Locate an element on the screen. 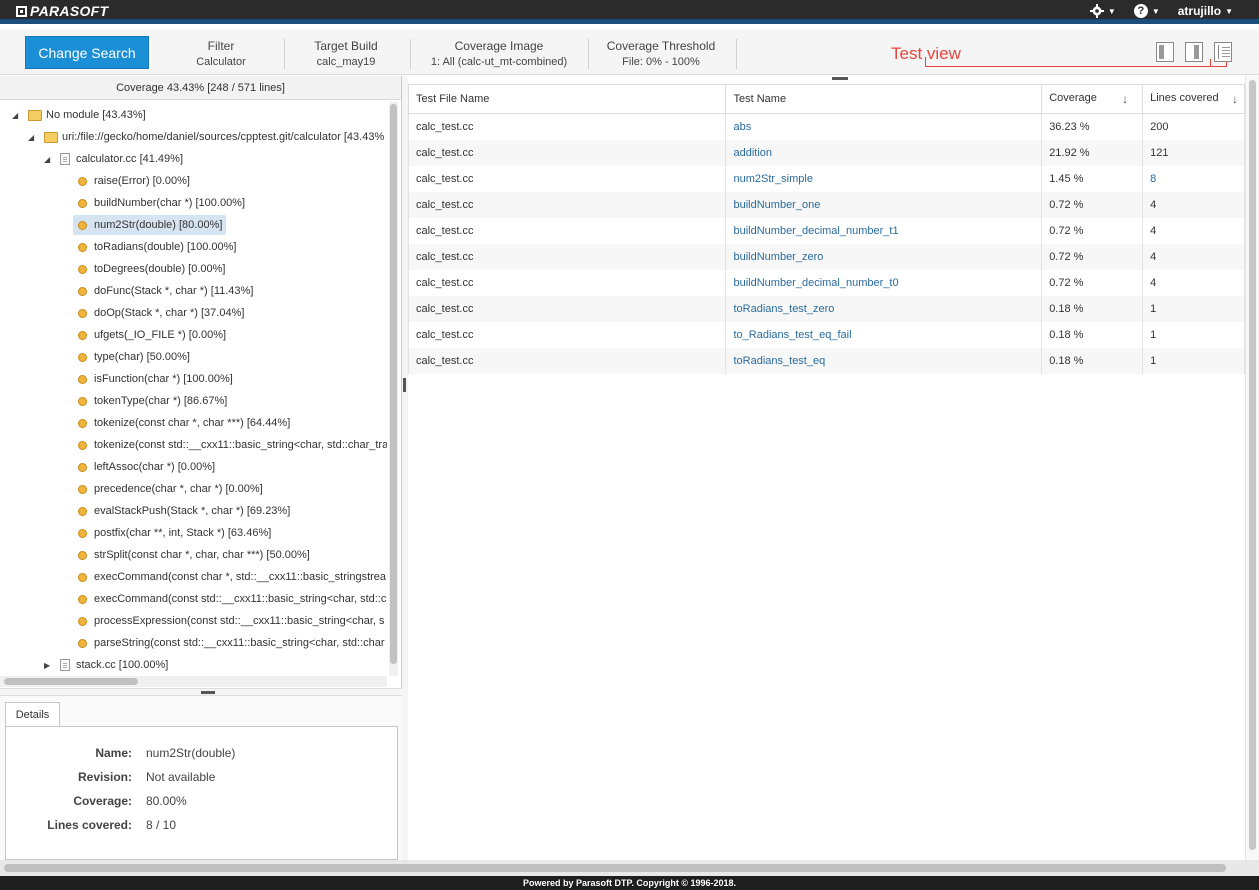  column-header-test-name: Test Name is located at coordinates (884, 99).